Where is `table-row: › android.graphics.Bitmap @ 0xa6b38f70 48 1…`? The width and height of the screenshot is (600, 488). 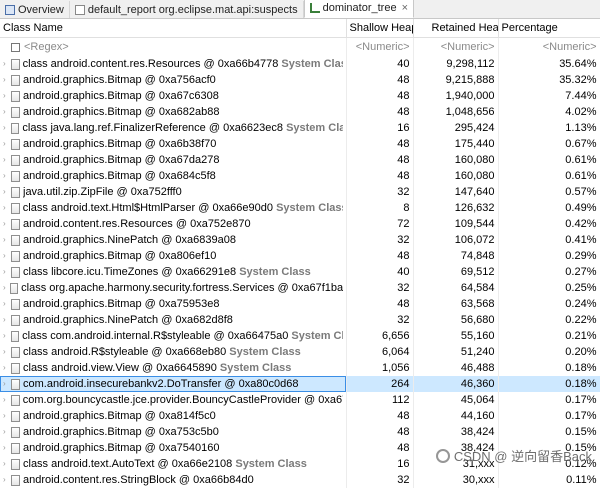 table-row: › android.graphics.Bitmap @ 0xa6b38f70 48 1… is located at coordinates (300, 144).